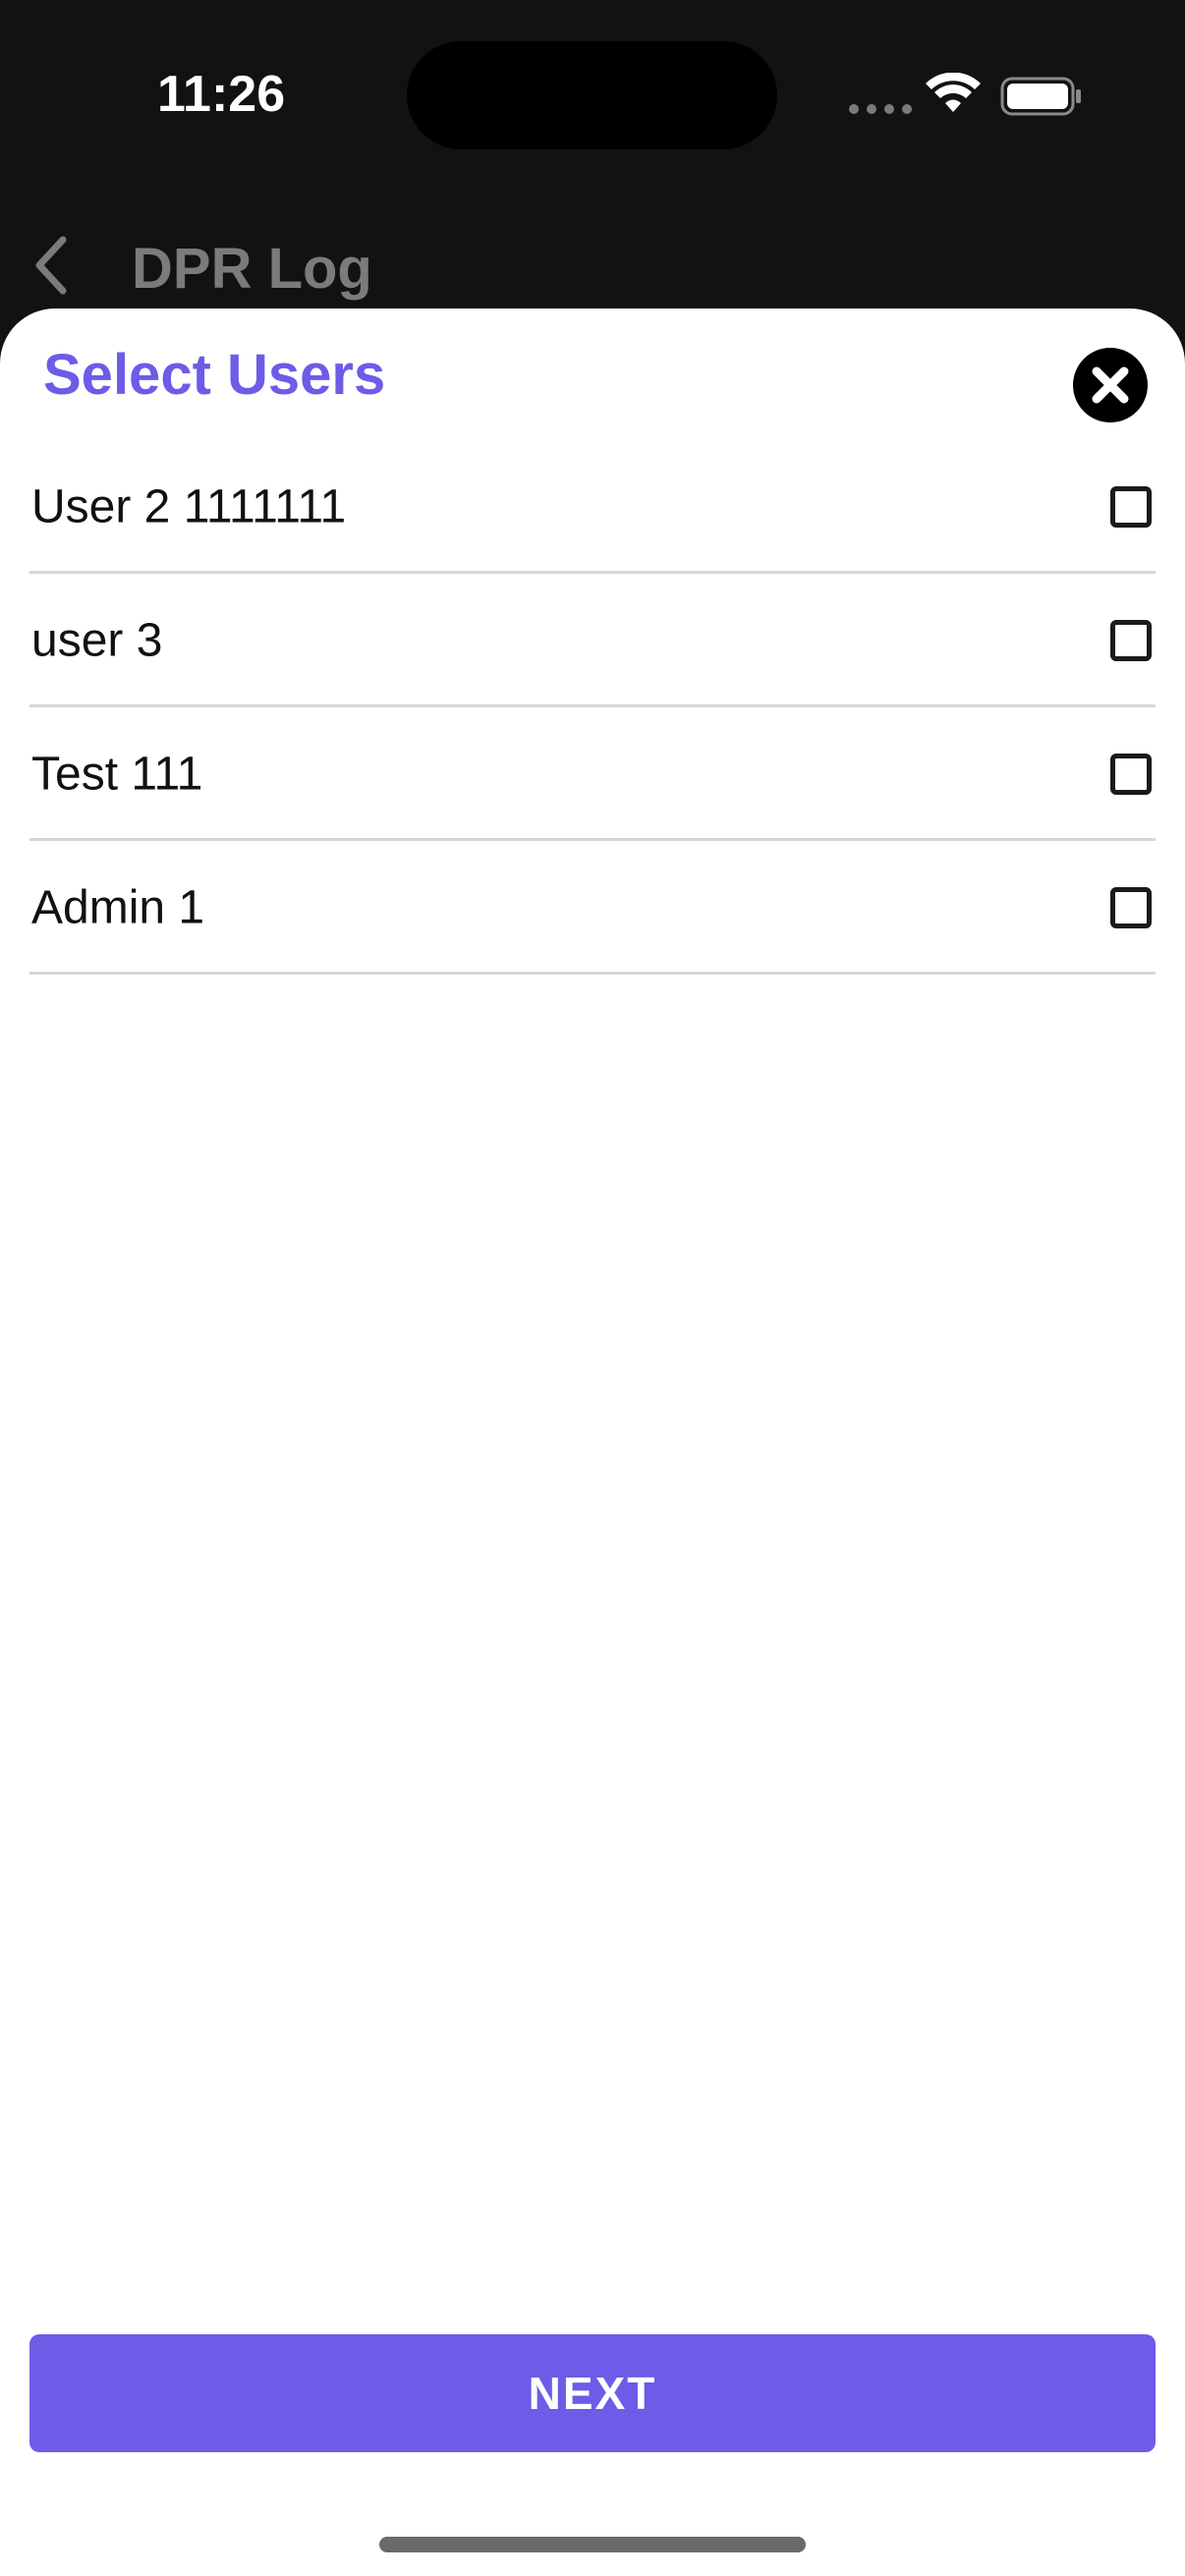  What do you see at coordinates (592, 95) in the screenshot?
I see `dynamic-island` at bounding box center [592, 95].